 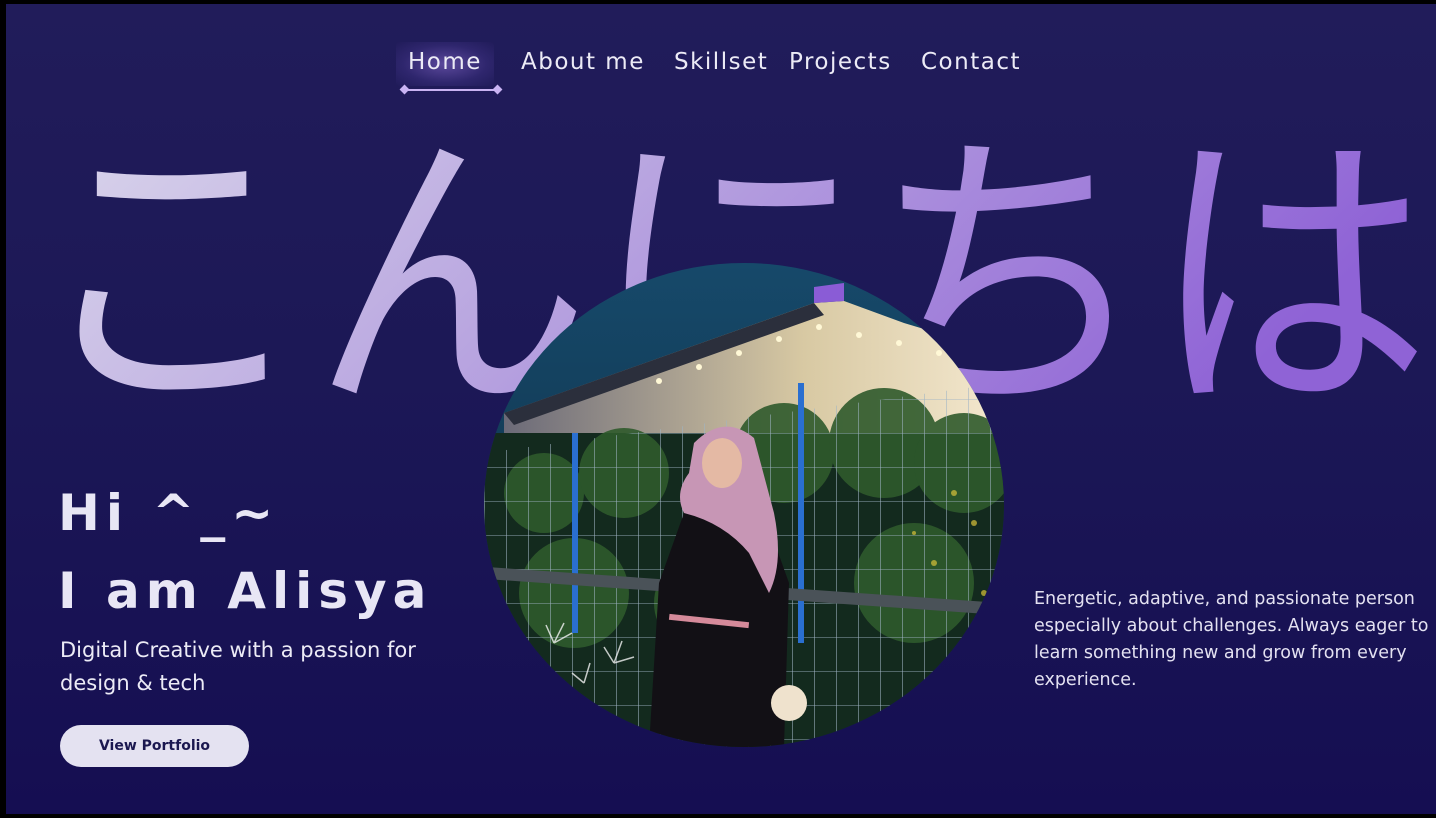 I want to click on nav-item-skillset: Skillset, so click(x=721, y=64).